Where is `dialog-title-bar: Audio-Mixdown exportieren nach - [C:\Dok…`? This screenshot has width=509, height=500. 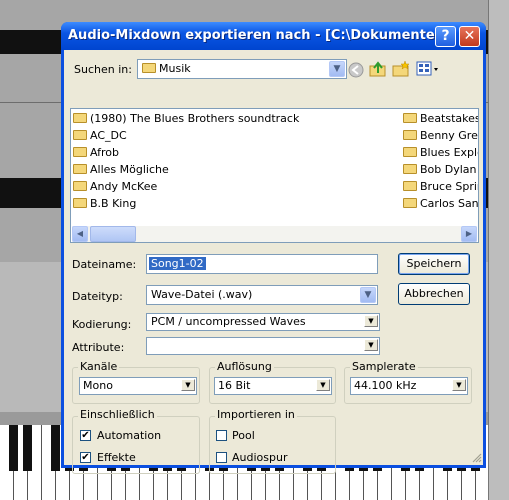
dialog-title-bar: Audio-Mixdown exportieren nach - [C:\Dok… is located at coordinates (273, 36).